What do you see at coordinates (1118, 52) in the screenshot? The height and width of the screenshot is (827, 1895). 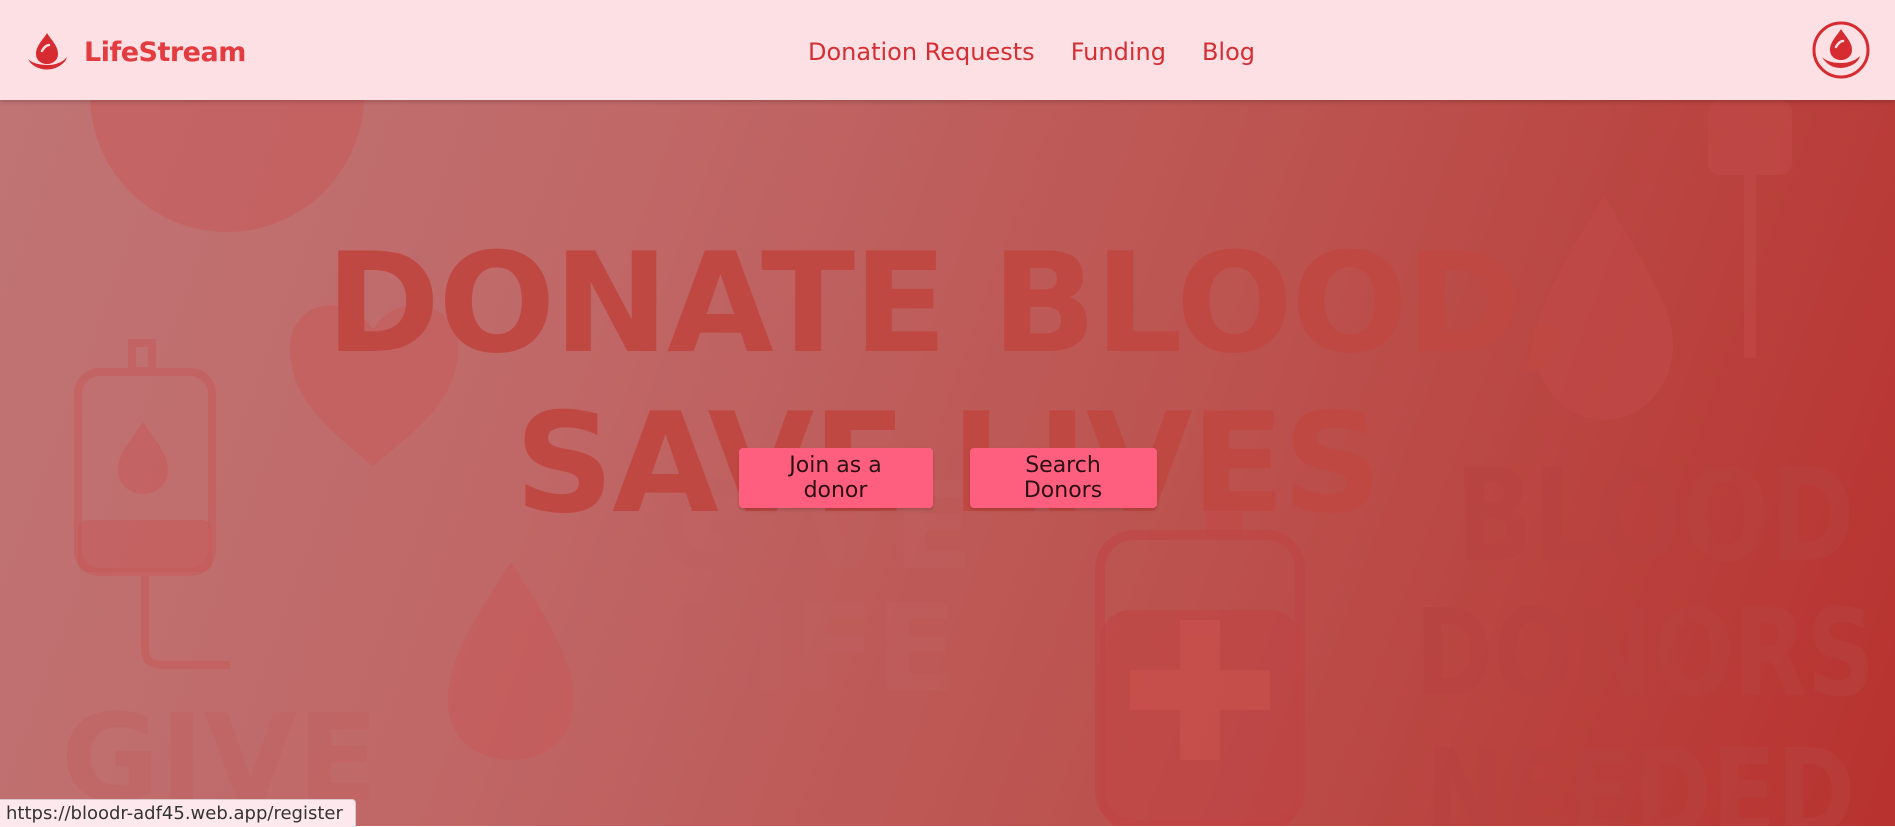 I see `nav-link-funding: Funding` at bounding box center [1118, 52].